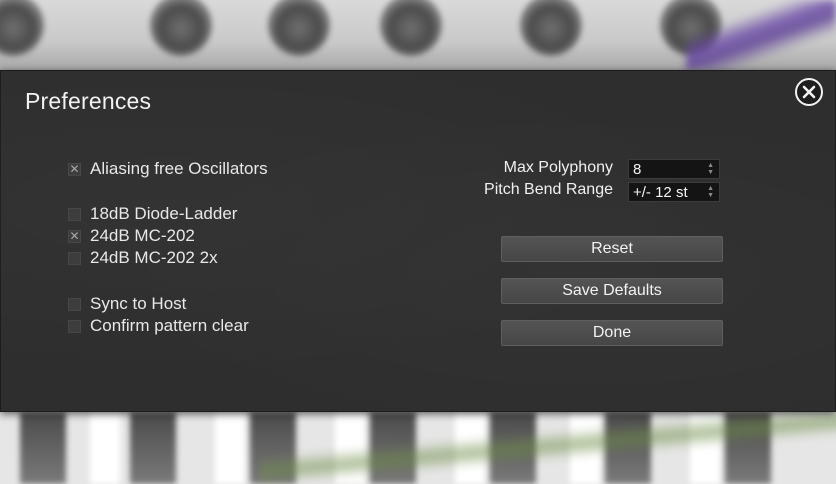 This screenshot has width=836, height=484. Describe the element at coordinates (612, 249) in the screenshot. I see `reset-button: Reset` at that location.